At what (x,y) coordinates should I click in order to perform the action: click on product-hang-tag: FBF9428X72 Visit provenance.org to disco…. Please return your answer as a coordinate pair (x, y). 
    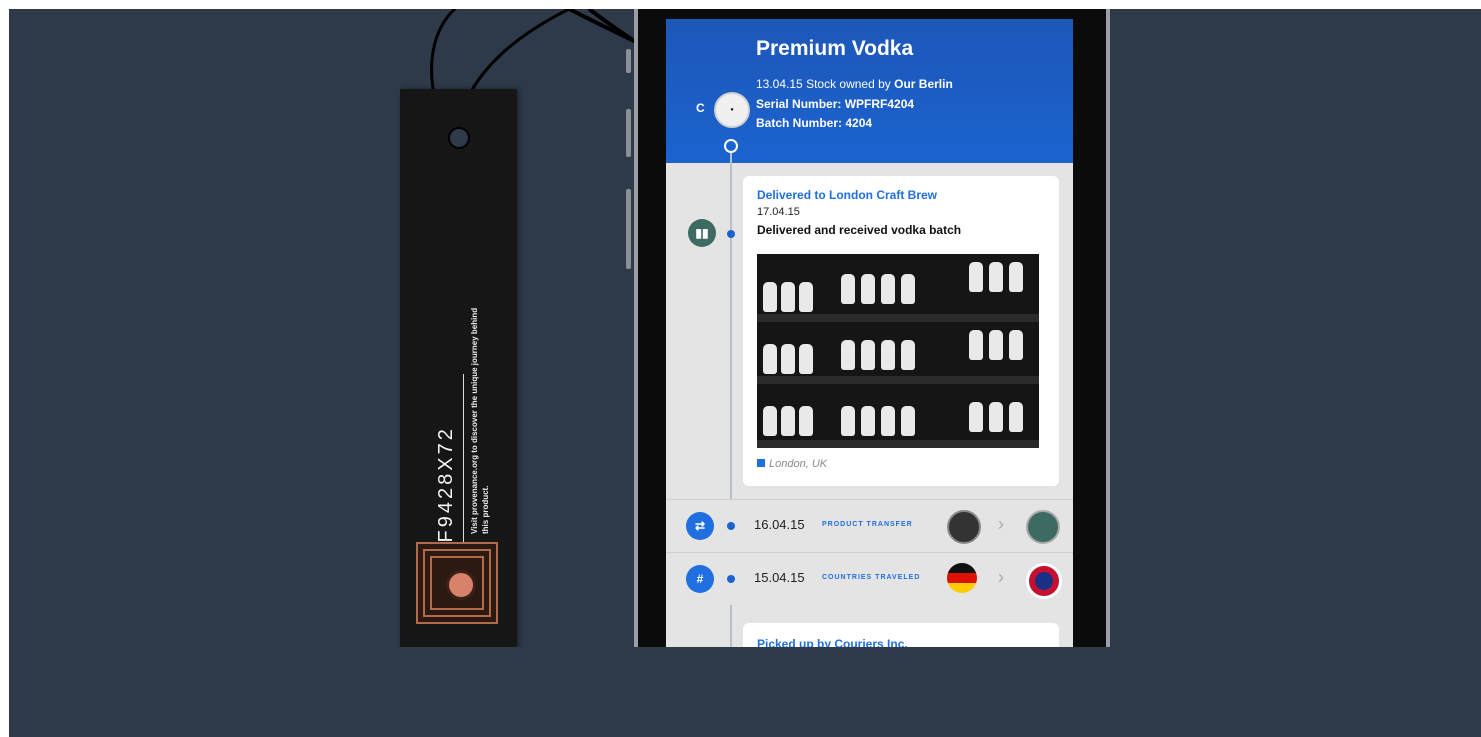
    Looking at the image, I should click on (458, 372).